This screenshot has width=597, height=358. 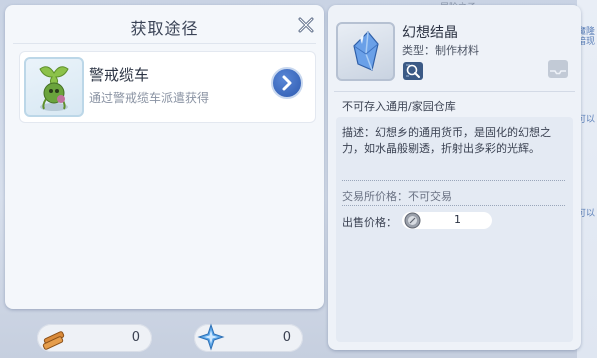 I want to click on item-name: 幻想结晶, so click(x=430, y=33).